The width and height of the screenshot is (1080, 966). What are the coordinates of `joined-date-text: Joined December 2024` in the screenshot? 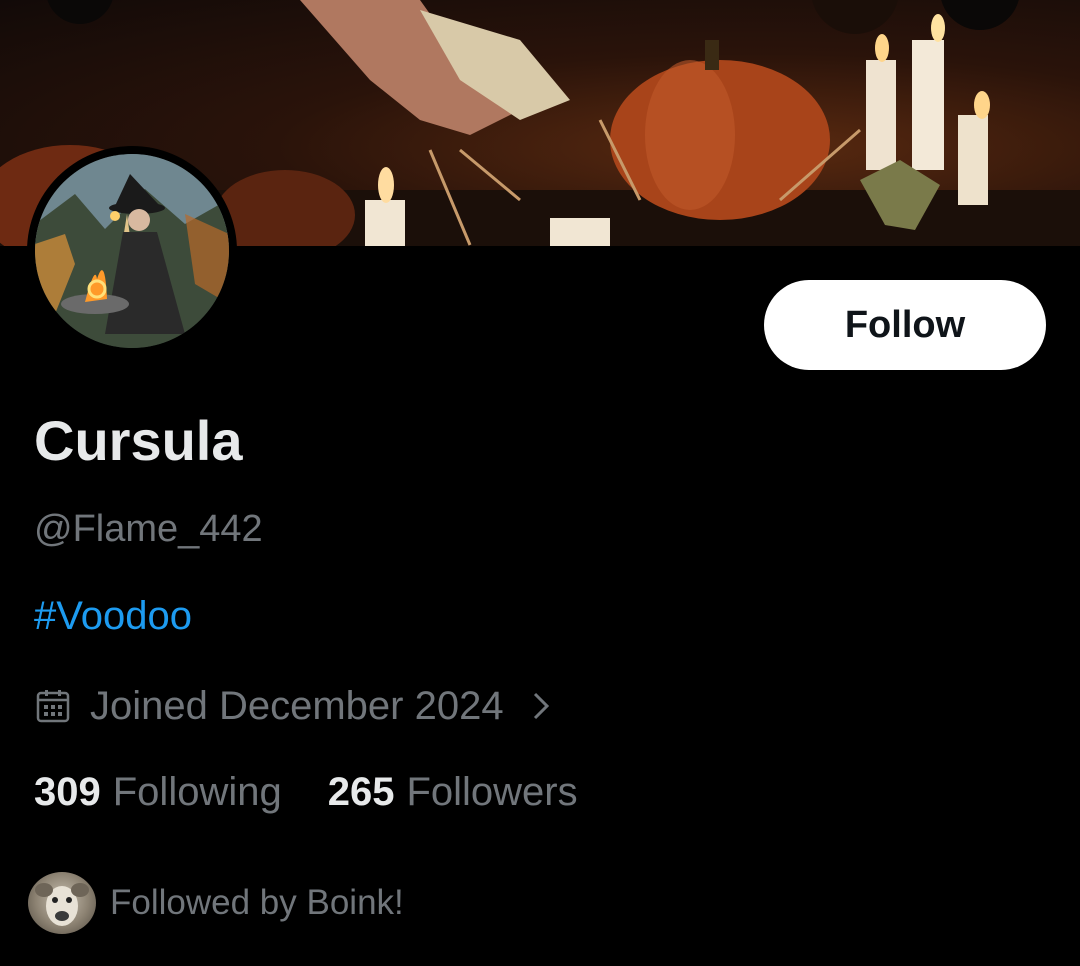 It's located at (297, 705).